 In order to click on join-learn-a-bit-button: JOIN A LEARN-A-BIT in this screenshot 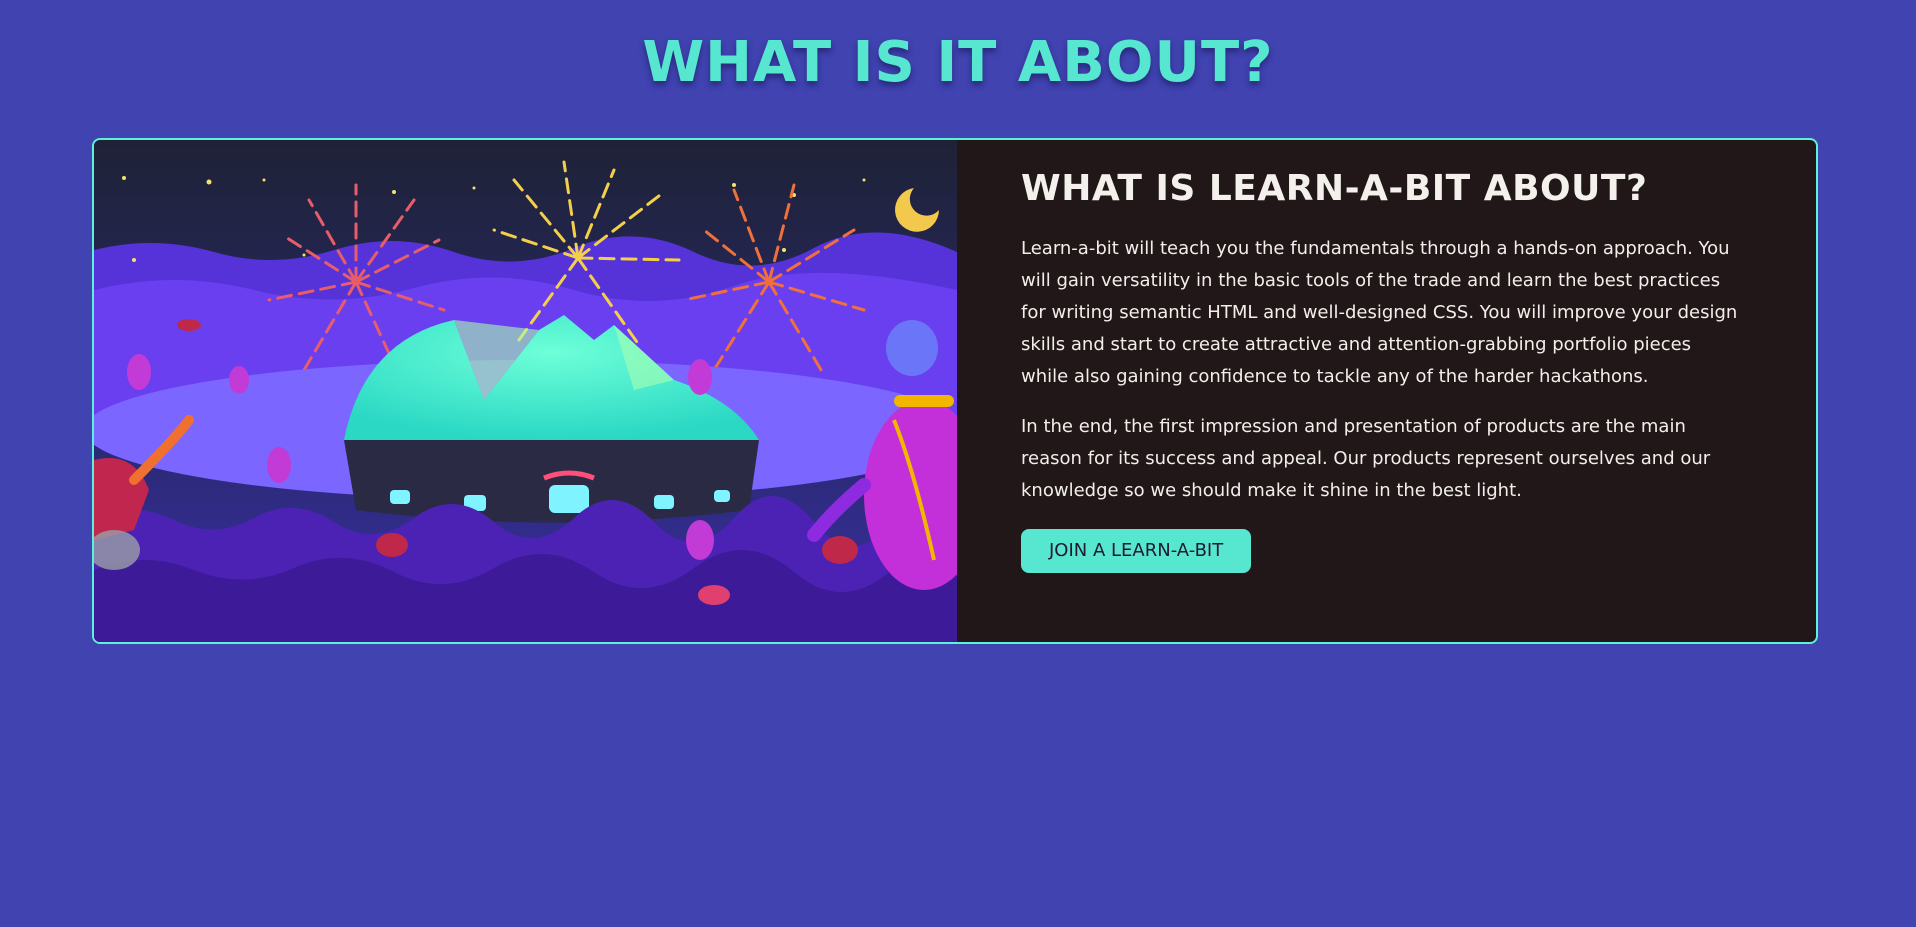, I will do `click(1136, 551)`.